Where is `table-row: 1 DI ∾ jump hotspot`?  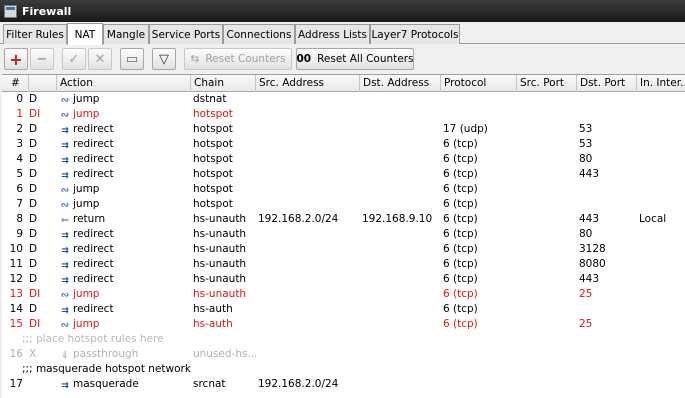 table-row: 1 DI ∾ jump hotspot is located at coordinates (343, 114).